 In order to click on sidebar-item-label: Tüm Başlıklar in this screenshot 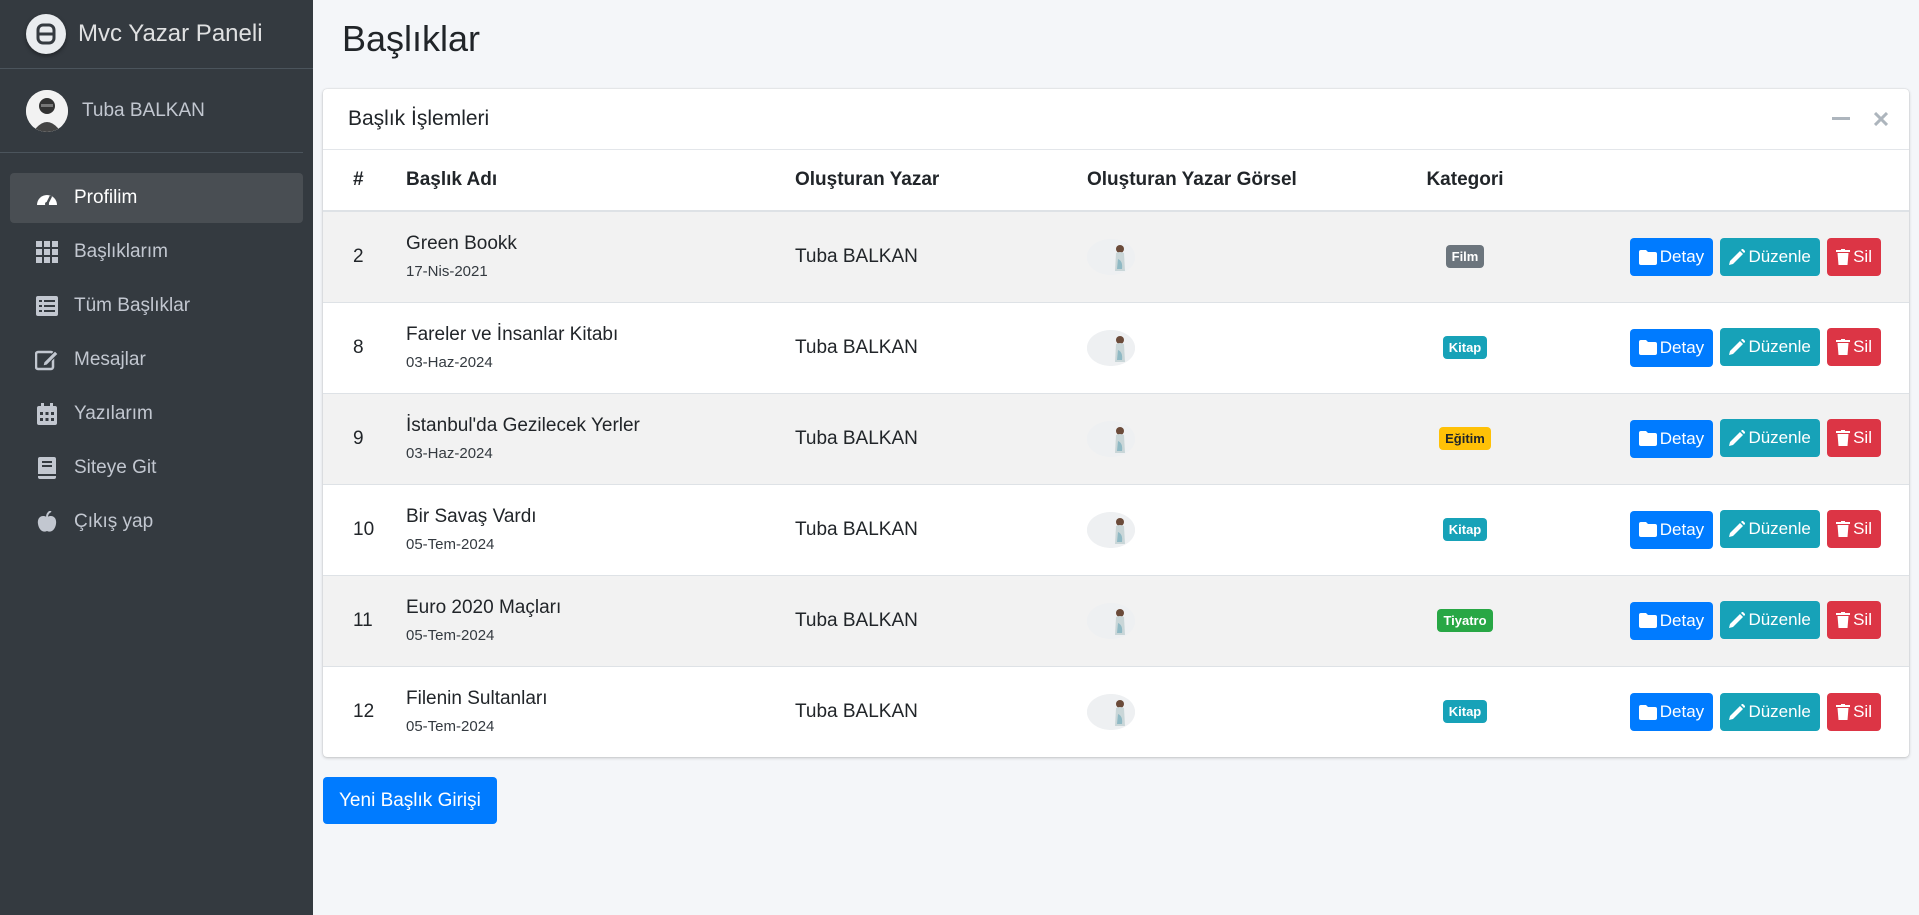, I will do `click(132, 305)`.